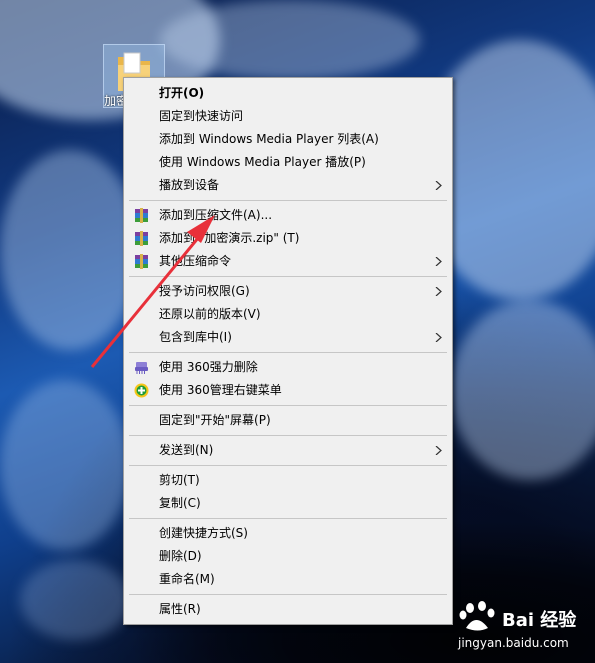 The image size is (595, 663). Describe the element at coordinates (513, 643) in the screenshot. I see `watermark-url: jingyan.baidu.com` at that location.